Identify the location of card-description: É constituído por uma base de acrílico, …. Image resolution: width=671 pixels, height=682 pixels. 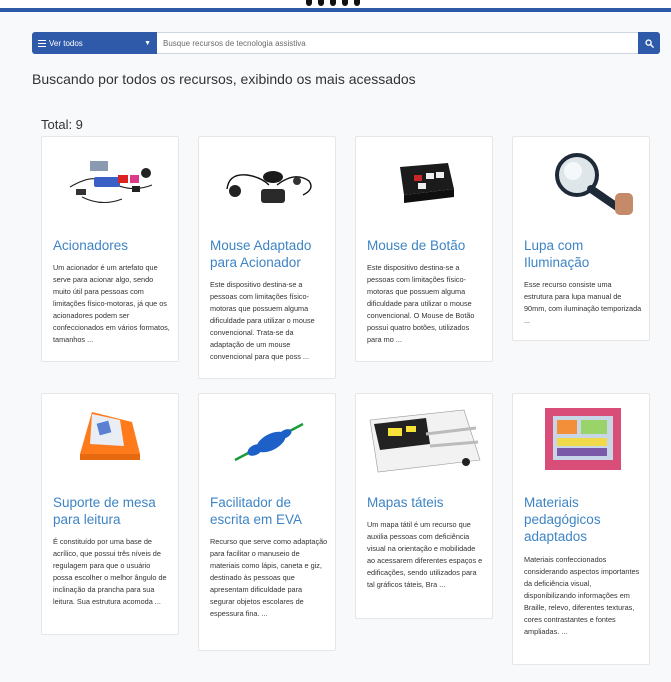
(110, 571).